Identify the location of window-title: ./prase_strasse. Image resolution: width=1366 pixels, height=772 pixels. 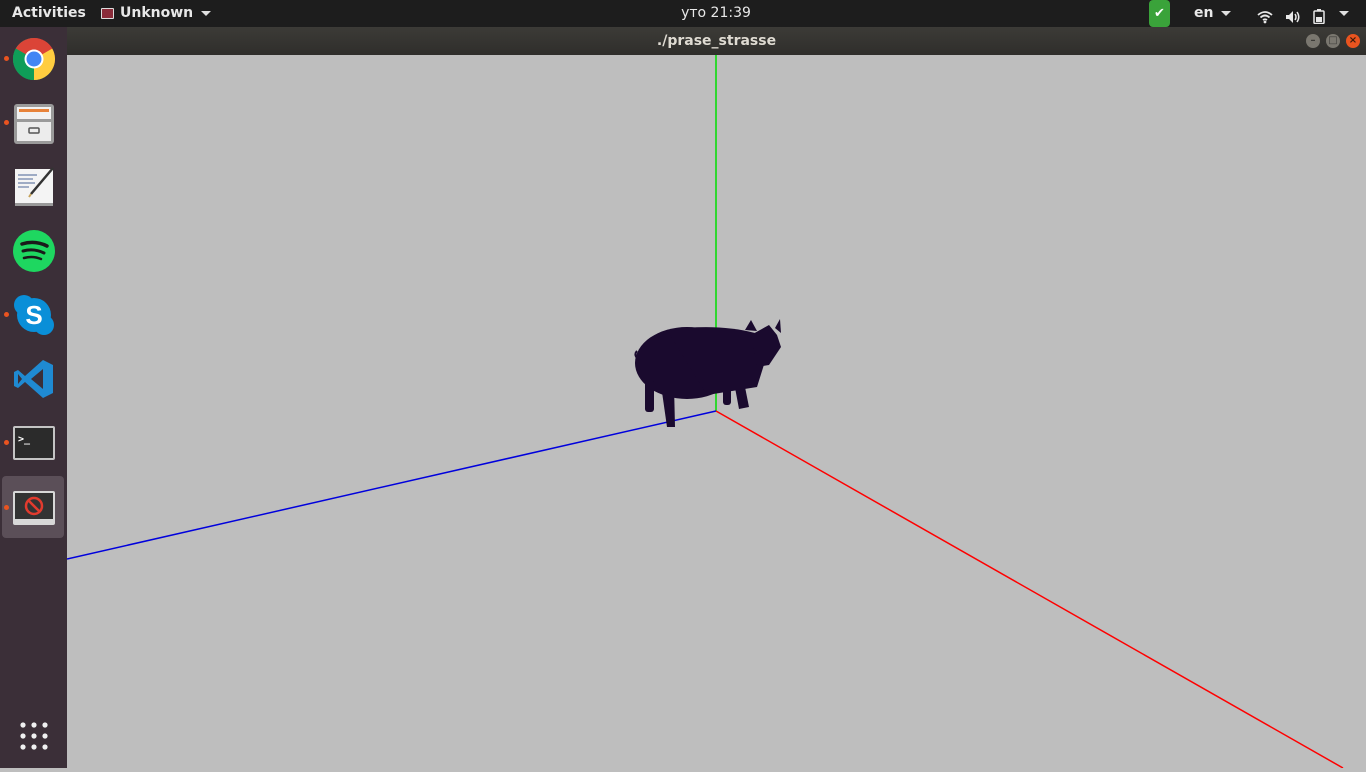
(716, 41).